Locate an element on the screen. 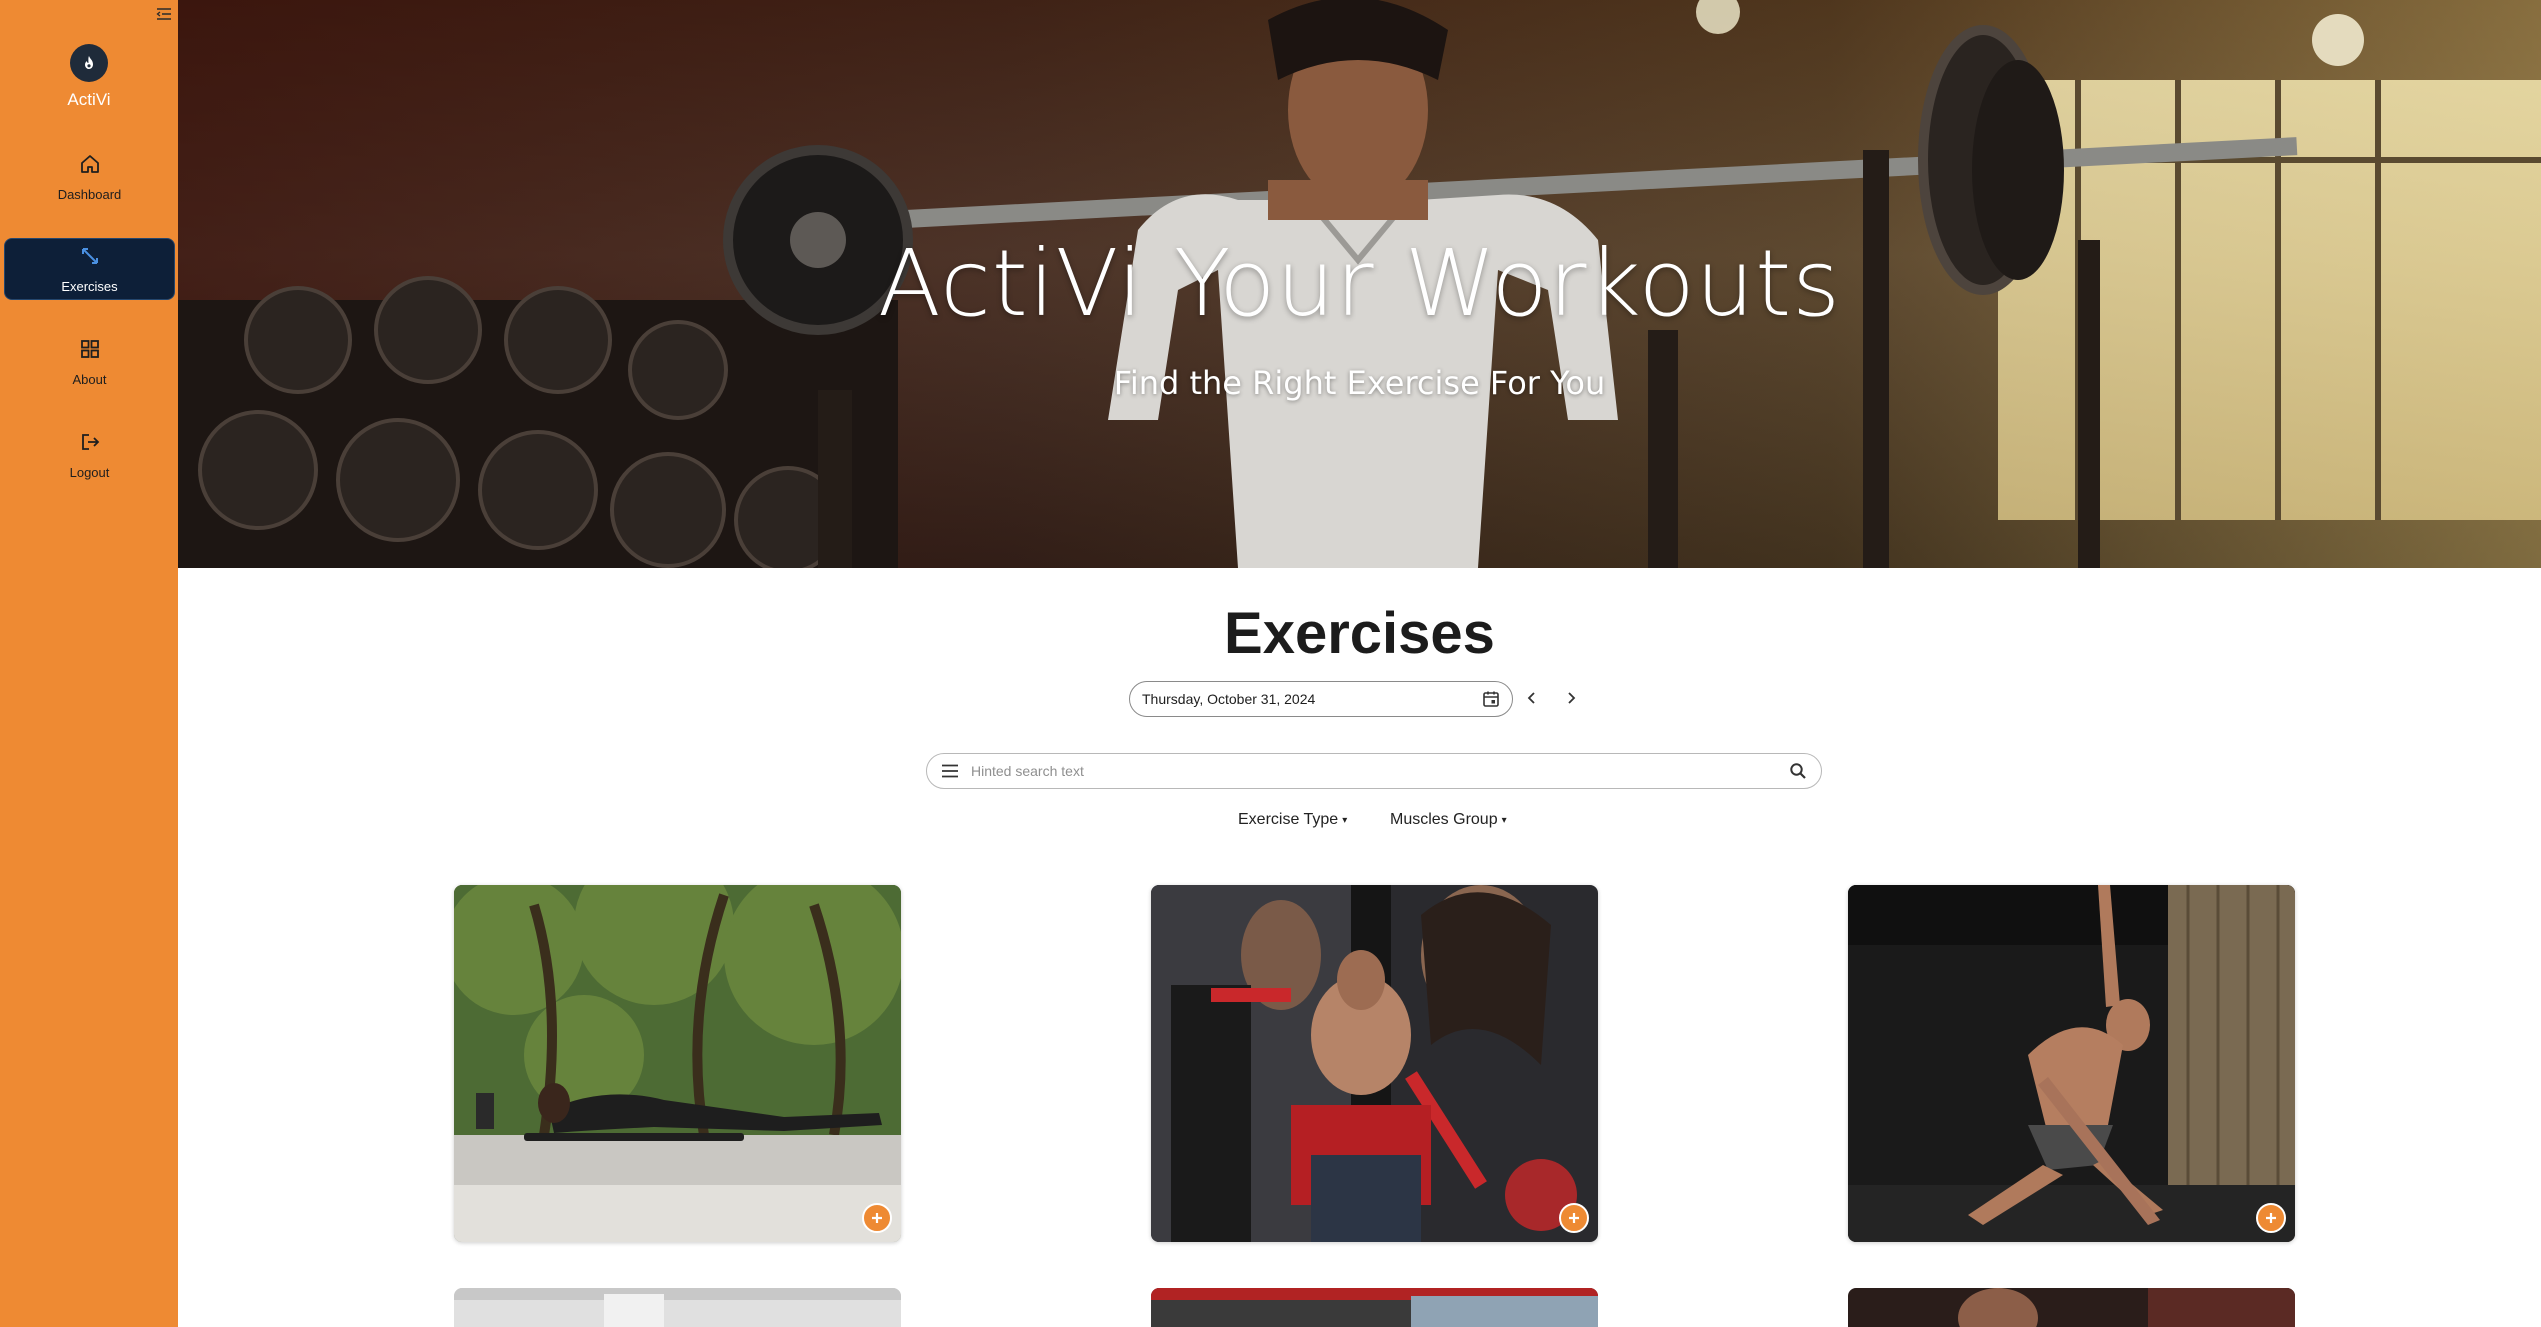 This screenshot has width=2541, height=1327. search-icon is located at coordinates (1798, 771).